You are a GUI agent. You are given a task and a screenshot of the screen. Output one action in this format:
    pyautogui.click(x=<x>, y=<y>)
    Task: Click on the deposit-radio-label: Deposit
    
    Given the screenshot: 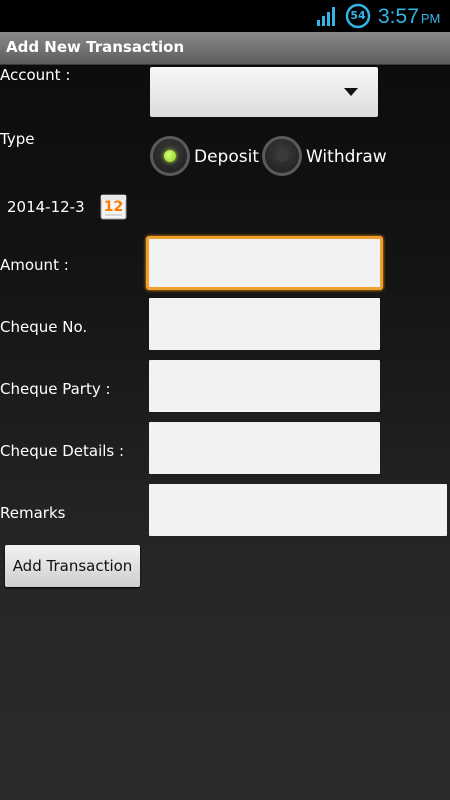 What is the action you would take?
    pyautogui.click(x=226, y=157)
    